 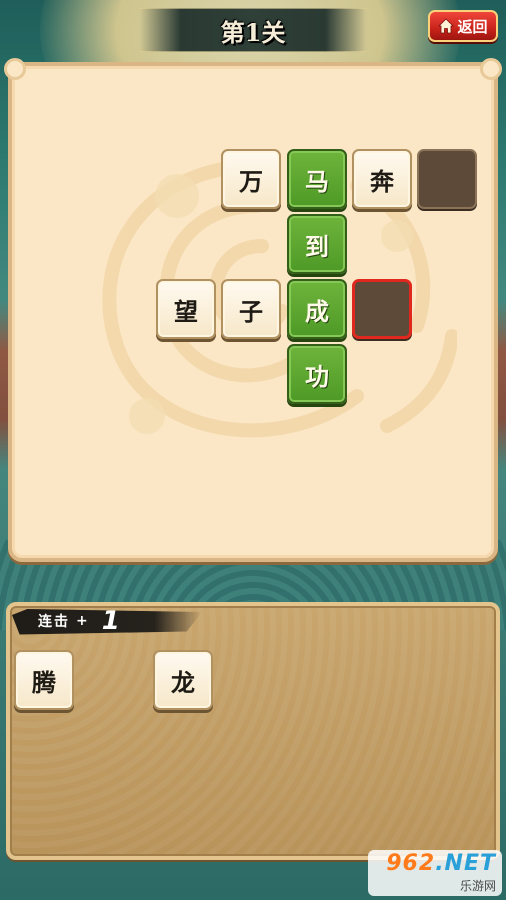 What do you see at coordinates (465, 863) in the screenshot?
I see `watermark-brand-suffix: .NET` at bounding box center [465, 863].